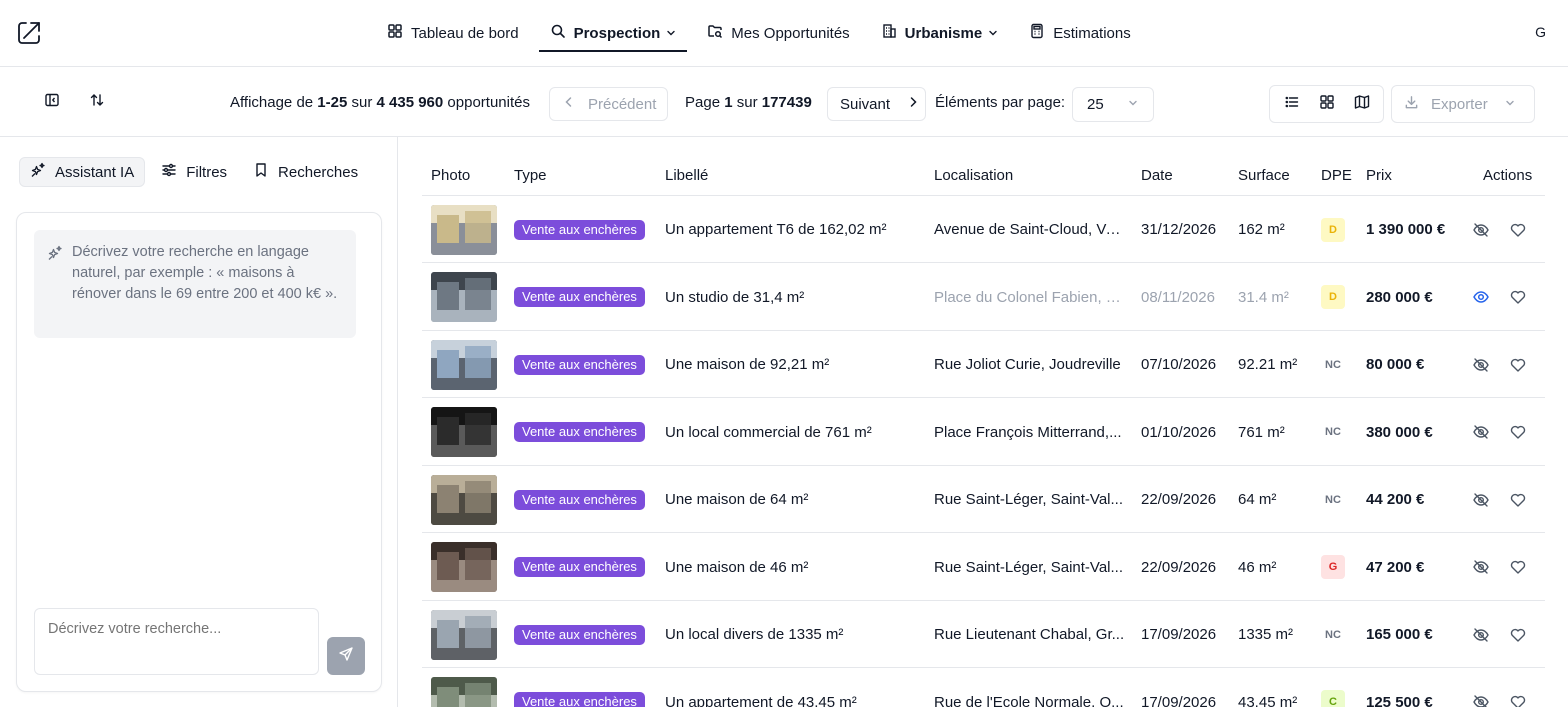 This screenshot has height=707, width=1568. What do you see at coordinates (194, 172) in the screenshot?
I see `tab-filtres: Filtres` at bounding box center [194, 172].